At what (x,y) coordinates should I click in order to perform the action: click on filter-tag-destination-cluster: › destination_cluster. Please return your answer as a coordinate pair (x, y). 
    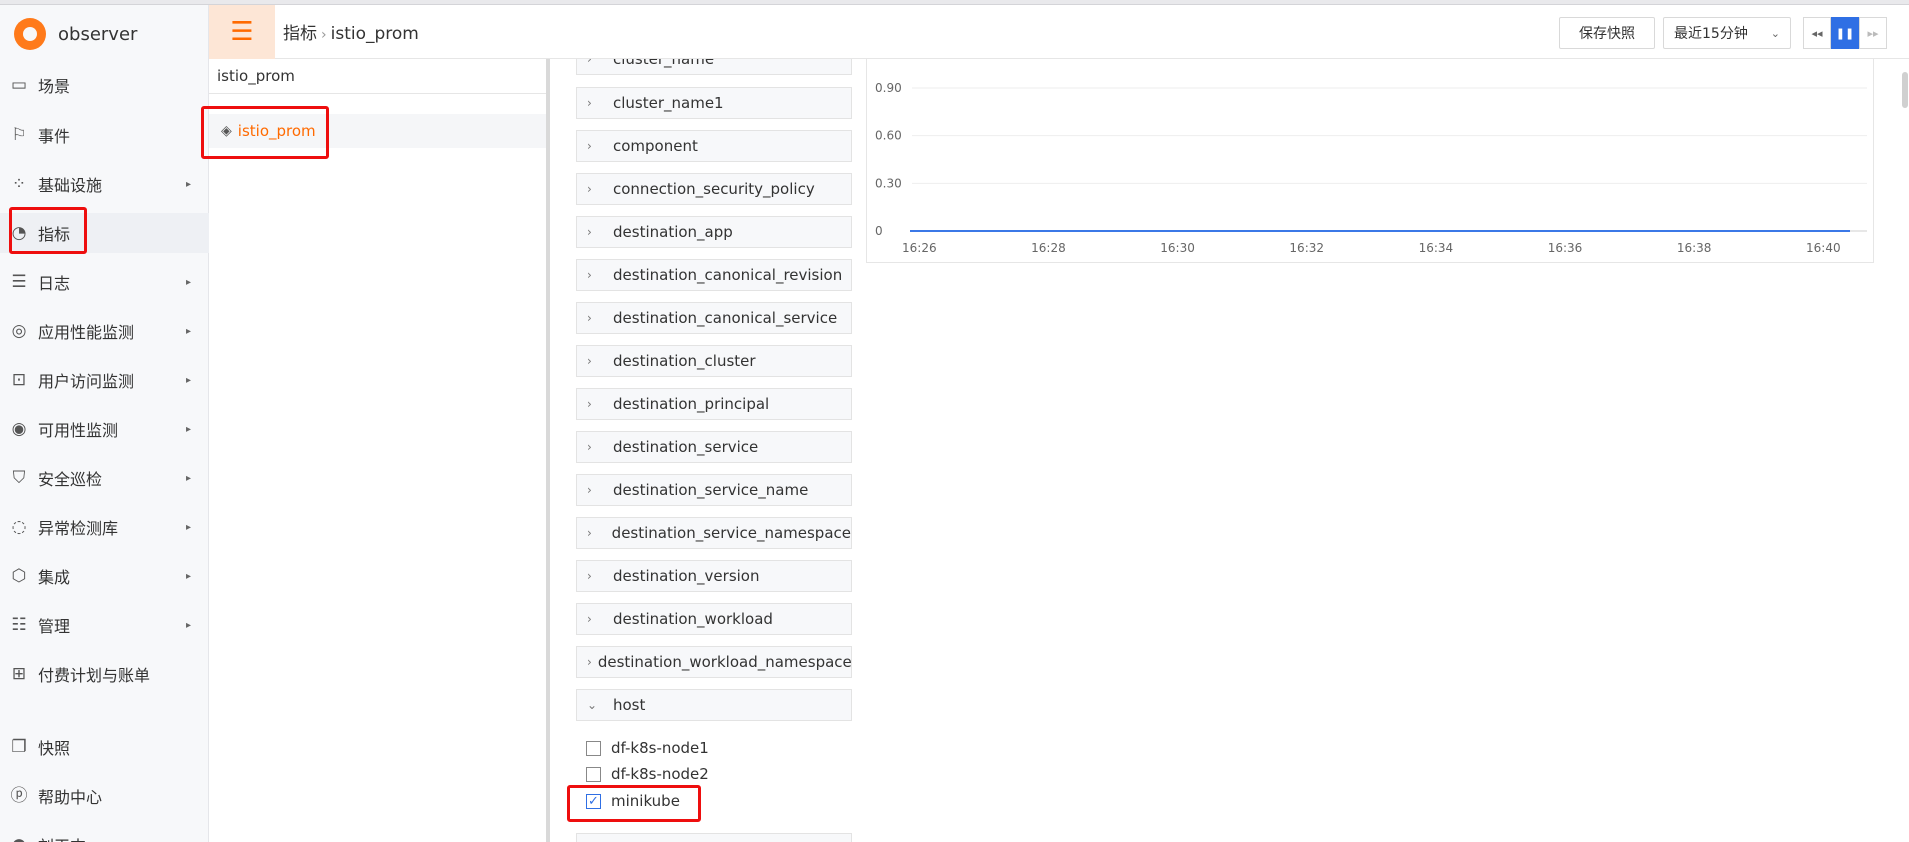
    Looking at the image, I should click on (714, 361).